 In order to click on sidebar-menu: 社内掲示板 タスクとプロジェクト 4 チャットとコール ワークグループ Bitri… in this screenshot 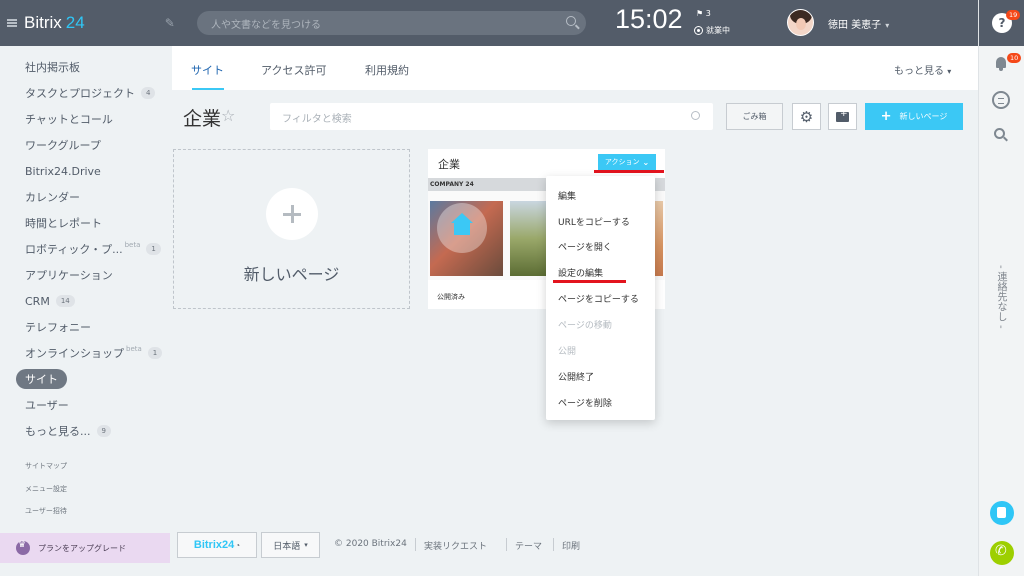, I will do `click(86, 249)`.